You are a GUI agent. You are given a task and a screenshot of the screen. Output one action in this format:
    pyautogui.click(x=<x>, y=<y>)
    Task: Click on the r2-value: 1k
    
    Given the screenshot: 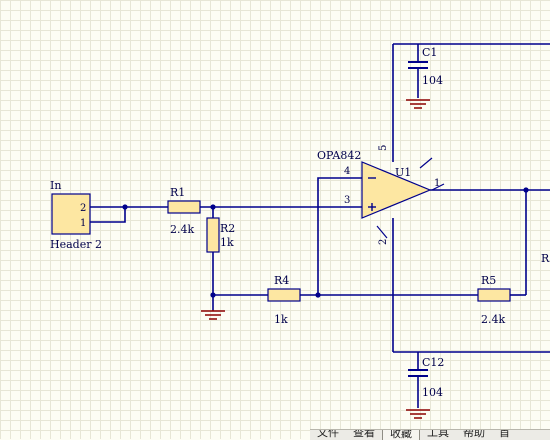 What is the action you would take?
    pyautogui.click(x=227, y=242)
    